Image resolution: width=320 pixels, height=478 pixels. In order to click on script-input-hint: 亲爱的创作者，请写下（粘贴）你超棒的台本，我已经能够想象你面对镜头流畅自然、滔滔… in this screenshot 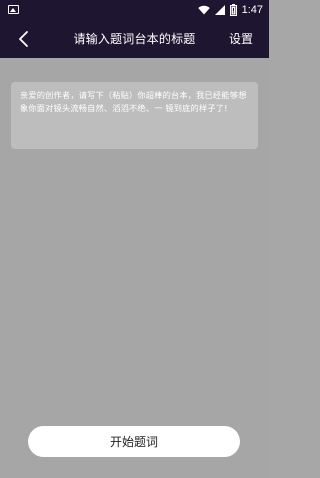, I will do `click(134, 115)`.